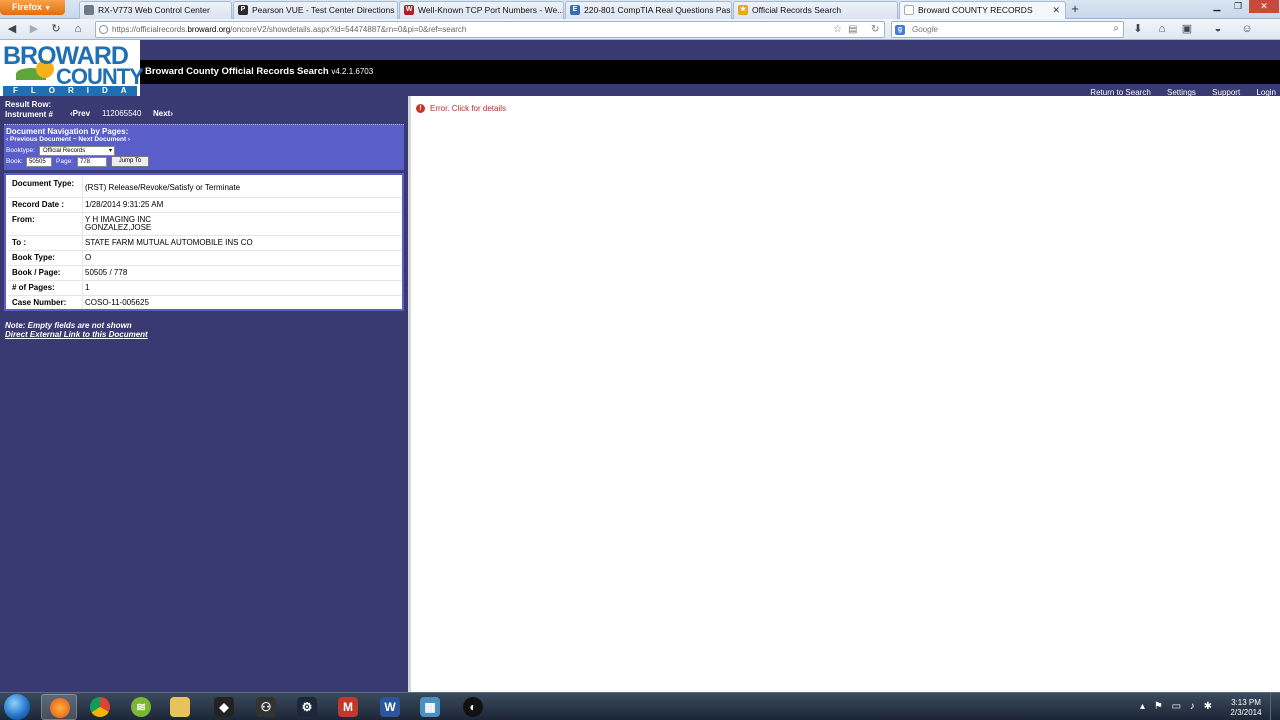 Image resolution: width=1280 pixels, height=720 pixels. I want to click on fox-app-icon: ◆, so click(224, 707).